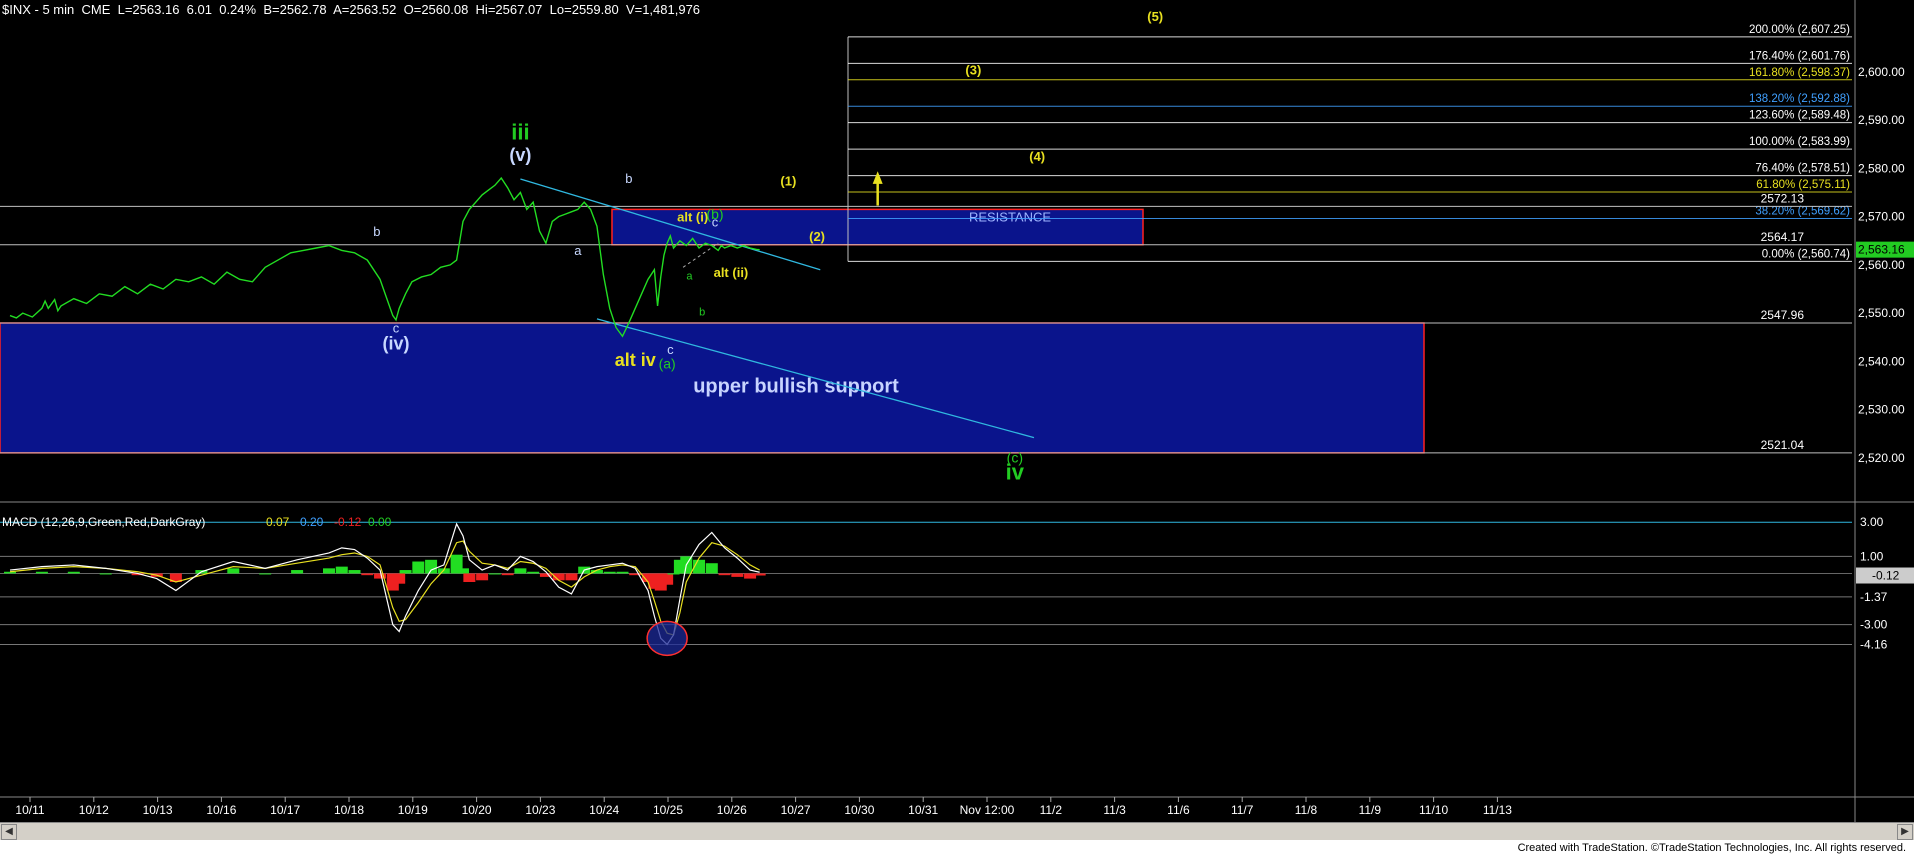 The width and height of the screenshot is (1914, 856). Describe the element at coordinates (796, 387) in the screenshot. I see `zone-label-support: upper bullish support` at that location.